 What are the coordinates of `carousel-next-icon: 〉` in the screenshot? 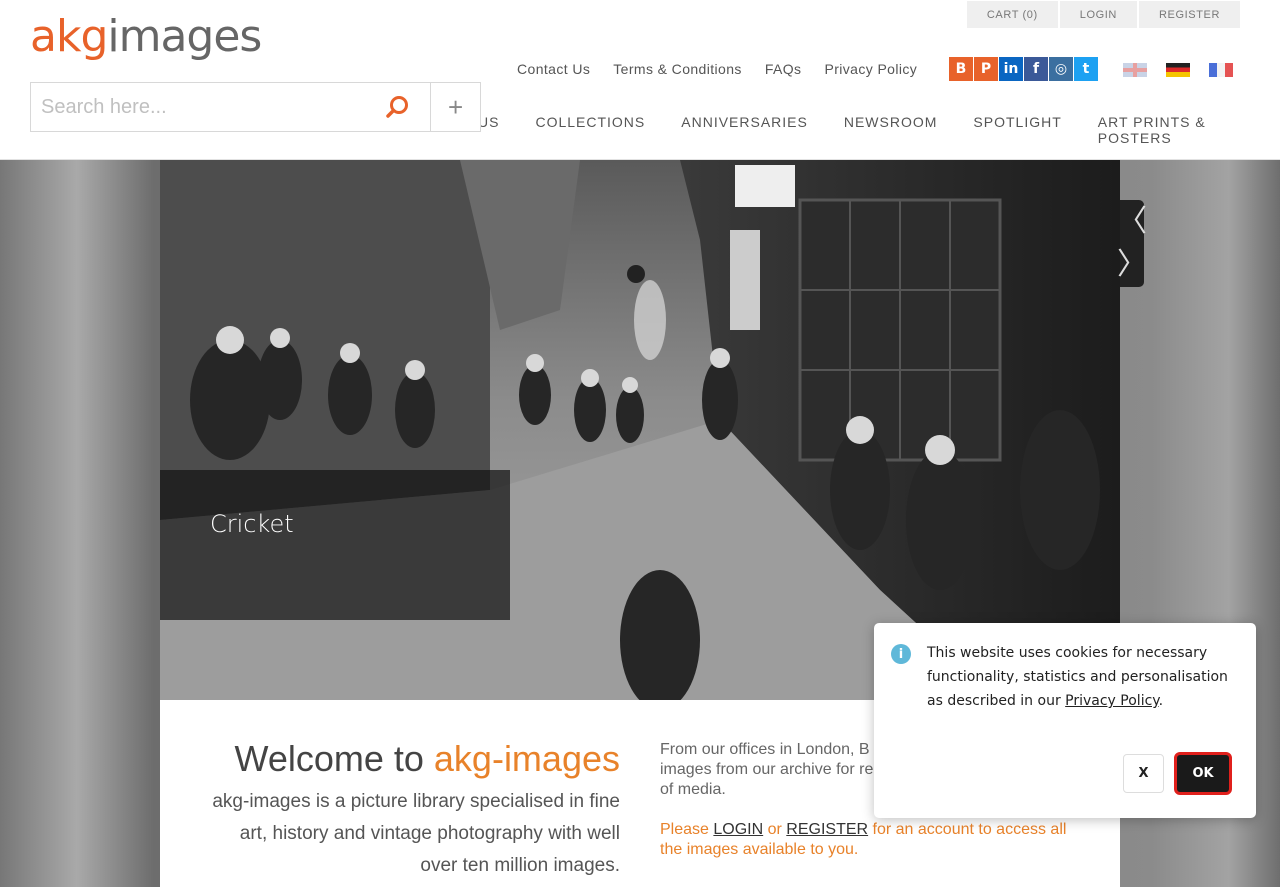 It's located at (1132, 264).